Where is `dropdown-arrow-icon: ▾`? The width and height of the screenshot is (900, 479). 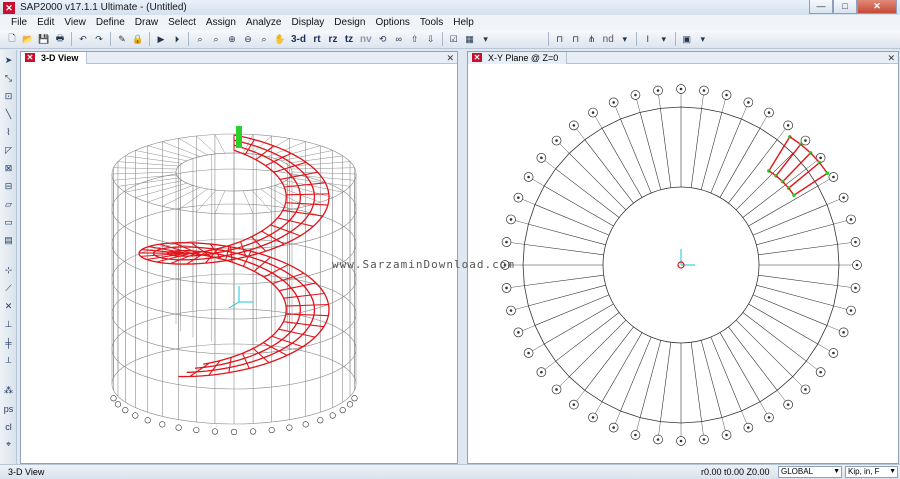
dropdown-arrow-icon: ▾ is located at coordinates (486, 39).